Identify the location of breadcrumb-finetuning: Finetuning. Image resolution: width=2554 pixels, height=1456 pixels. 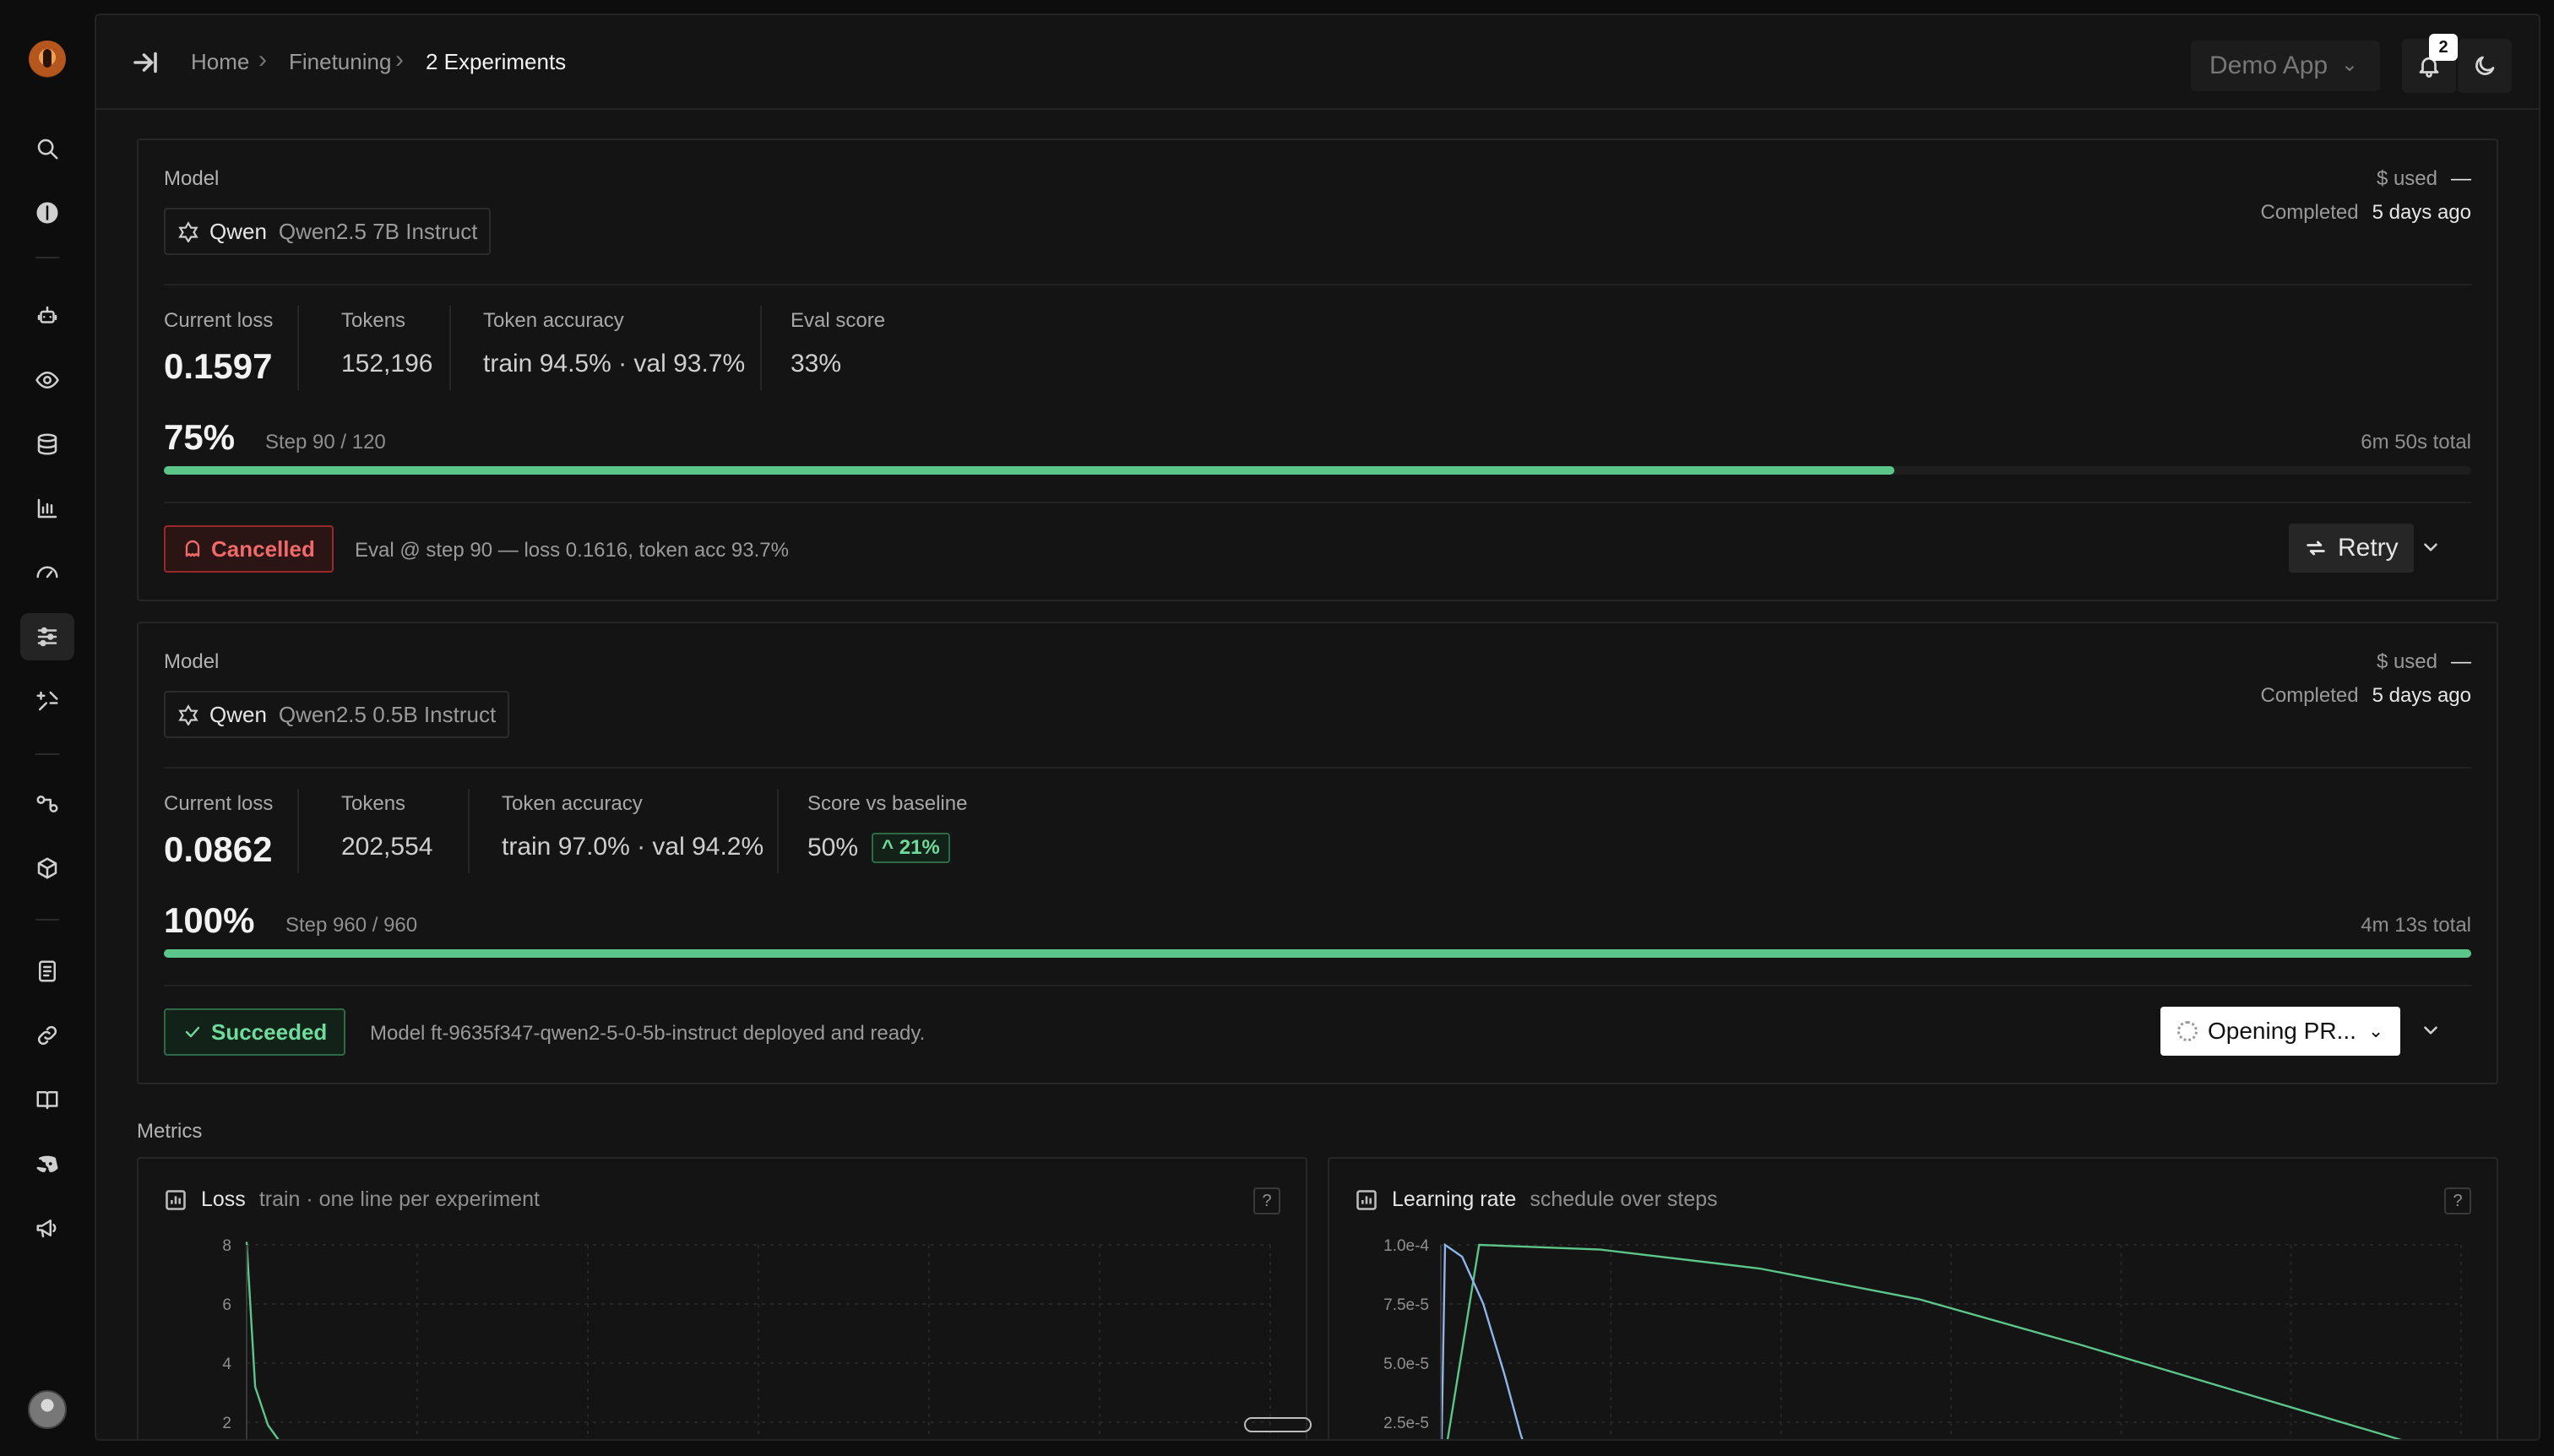
(340, 62).